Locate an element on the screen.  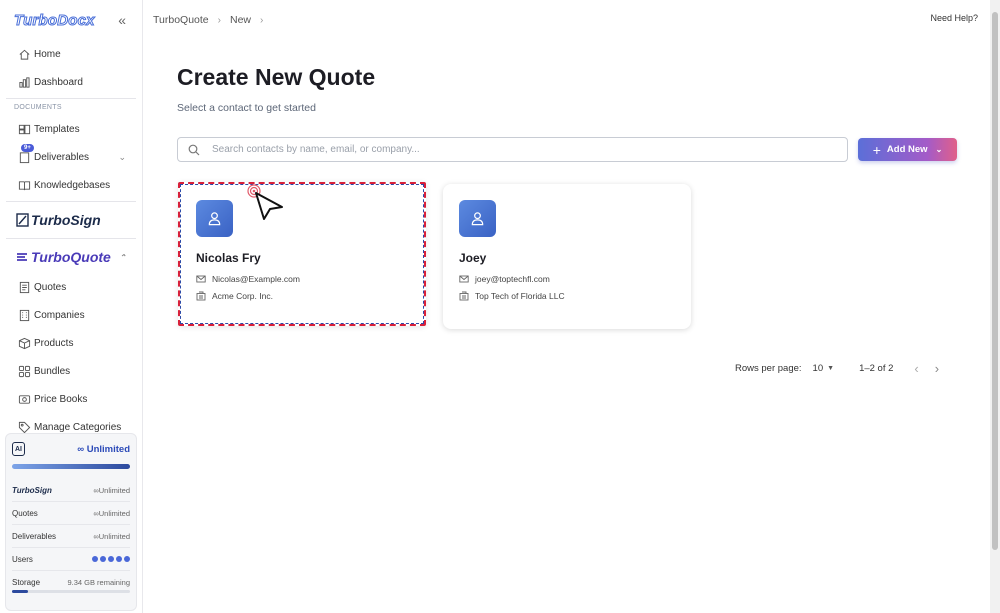
pagination-range: 1–2 of 2 is located at coordinates (876, 368).